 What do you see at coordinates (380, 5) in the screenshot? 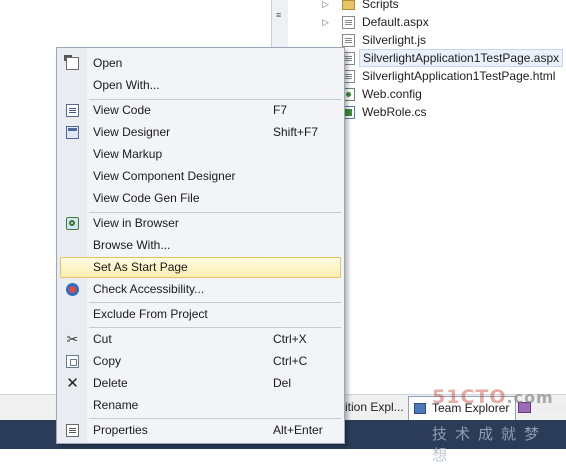
I see `tree-item-label: Scripts` at bounding box center [380, 5].